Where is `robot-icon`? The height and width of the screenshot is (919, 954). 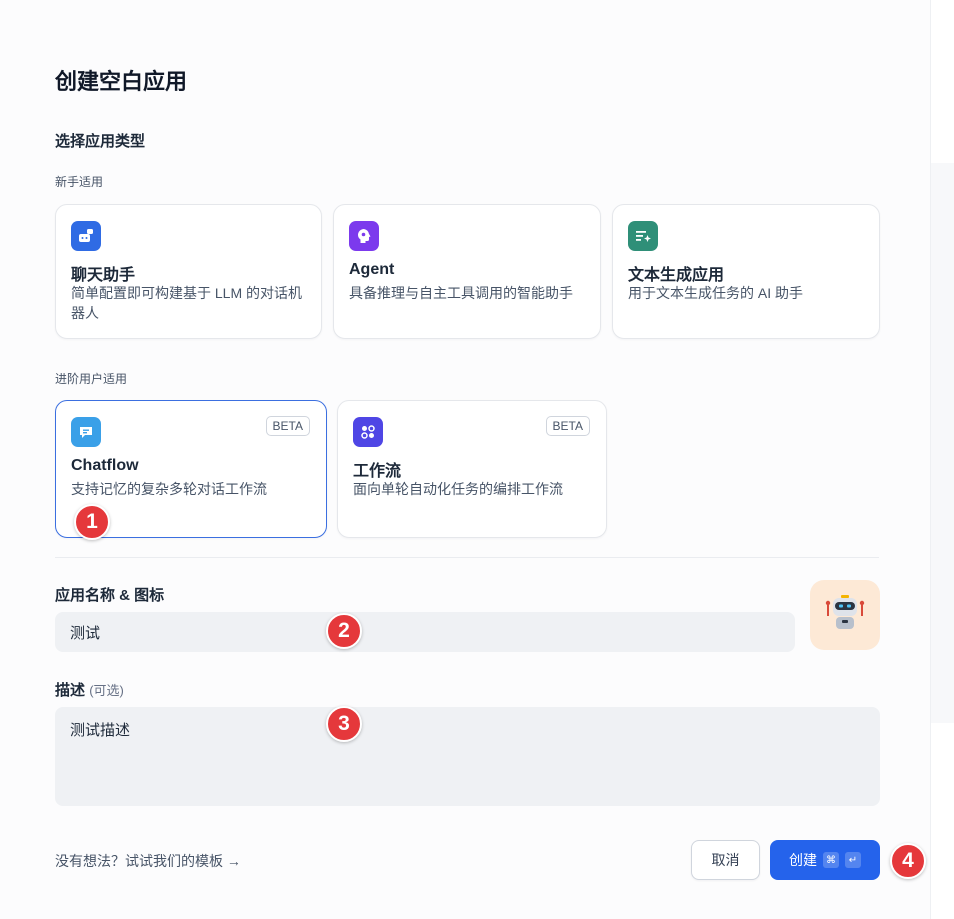
robot-icon is located at coordinates (845, 615).